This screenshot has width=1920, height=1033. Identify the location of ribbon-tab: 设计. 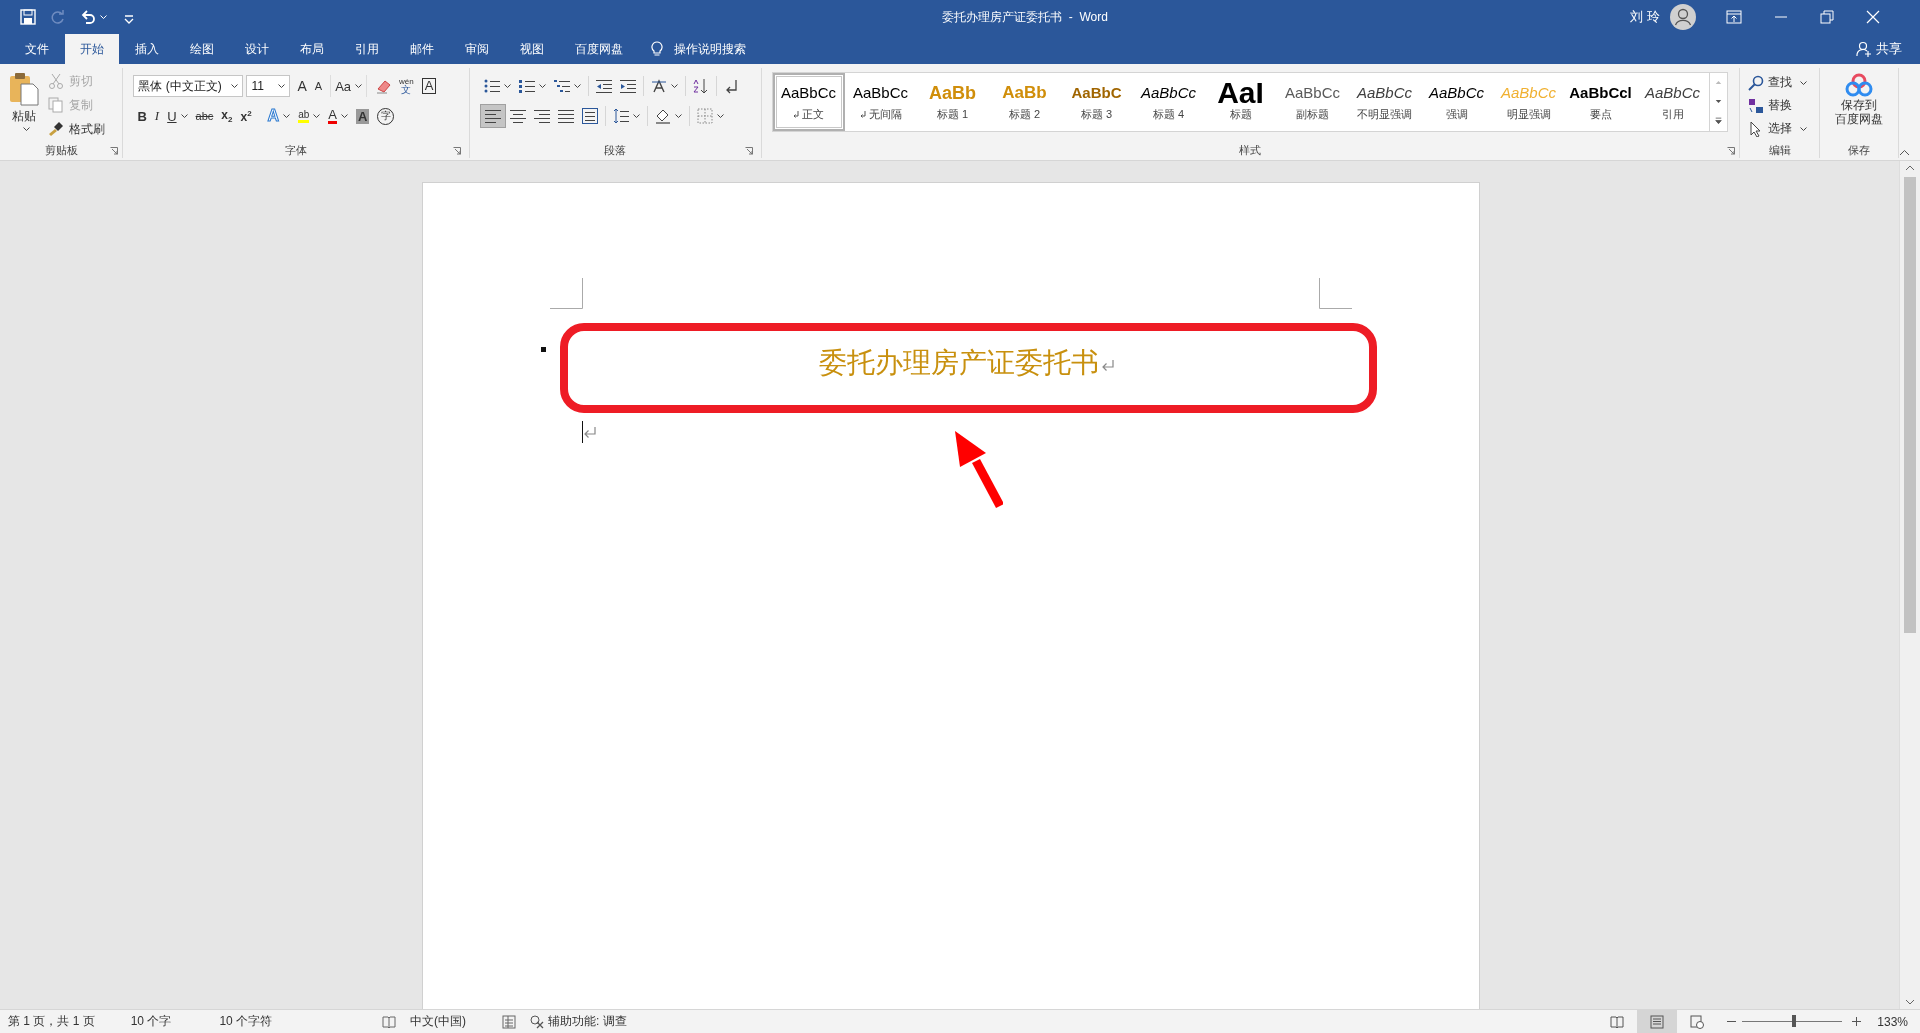
(257, 49).